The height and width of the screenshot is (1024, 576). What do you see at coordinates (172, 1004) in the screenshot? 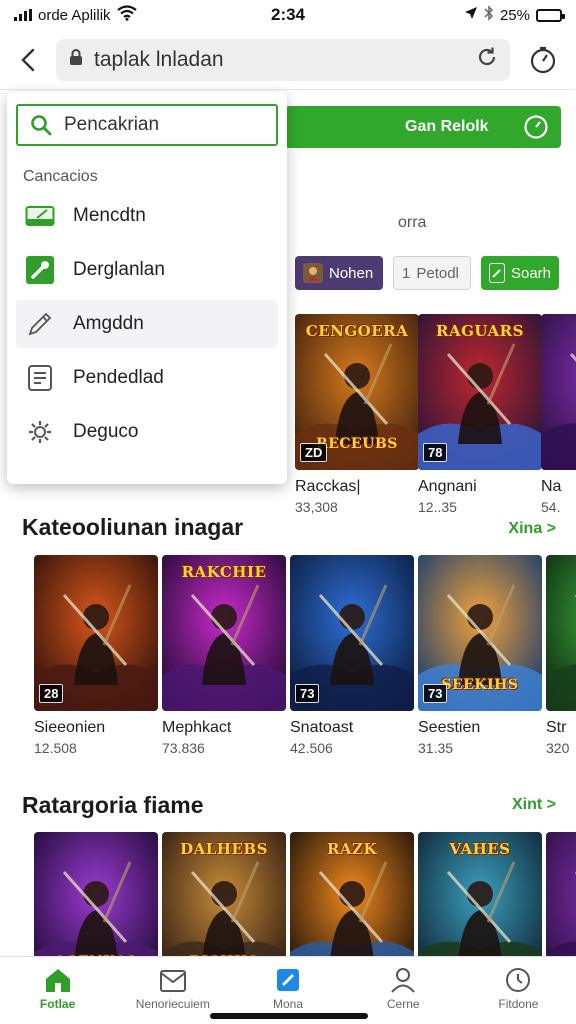
I see `nav-label: Nenoriecuiem` at bounding box center [172, 1004].